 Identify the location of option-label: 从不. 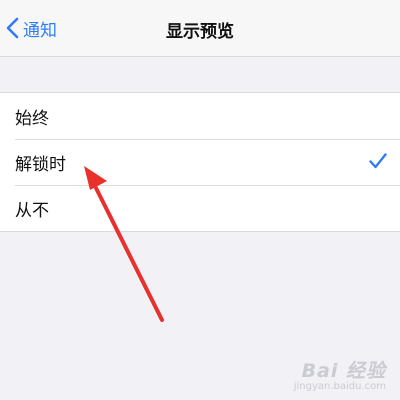
(32, 210).